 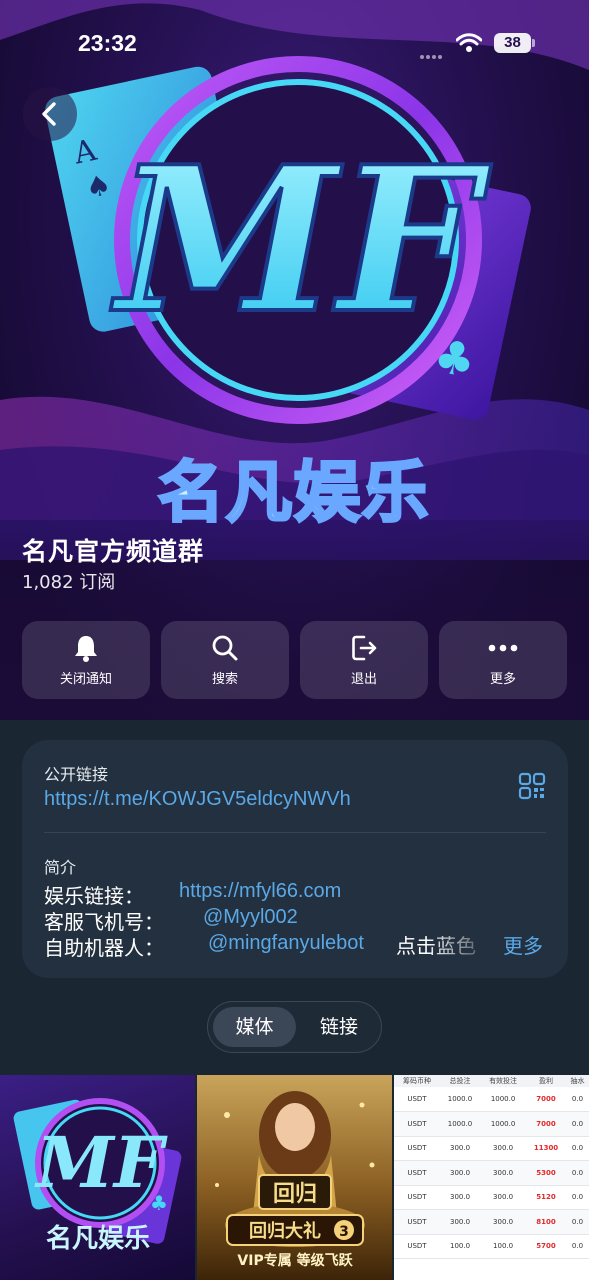 I want to click on tab-media: 媒体, so click(x=254, y=1027).